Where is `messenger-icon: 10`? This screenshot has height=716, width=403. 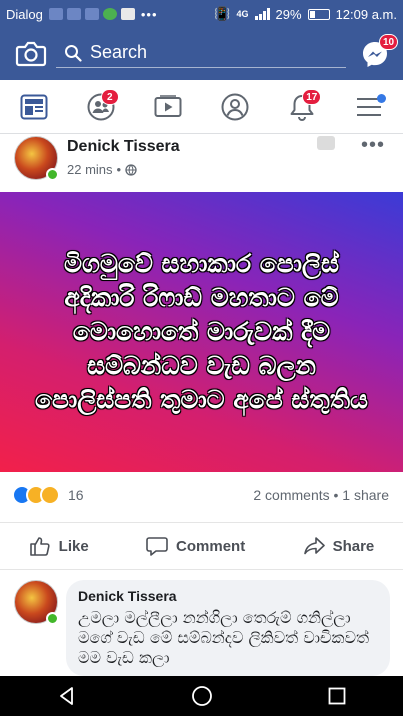
messenger-icon: 10 is located at coordinates (380, 51).